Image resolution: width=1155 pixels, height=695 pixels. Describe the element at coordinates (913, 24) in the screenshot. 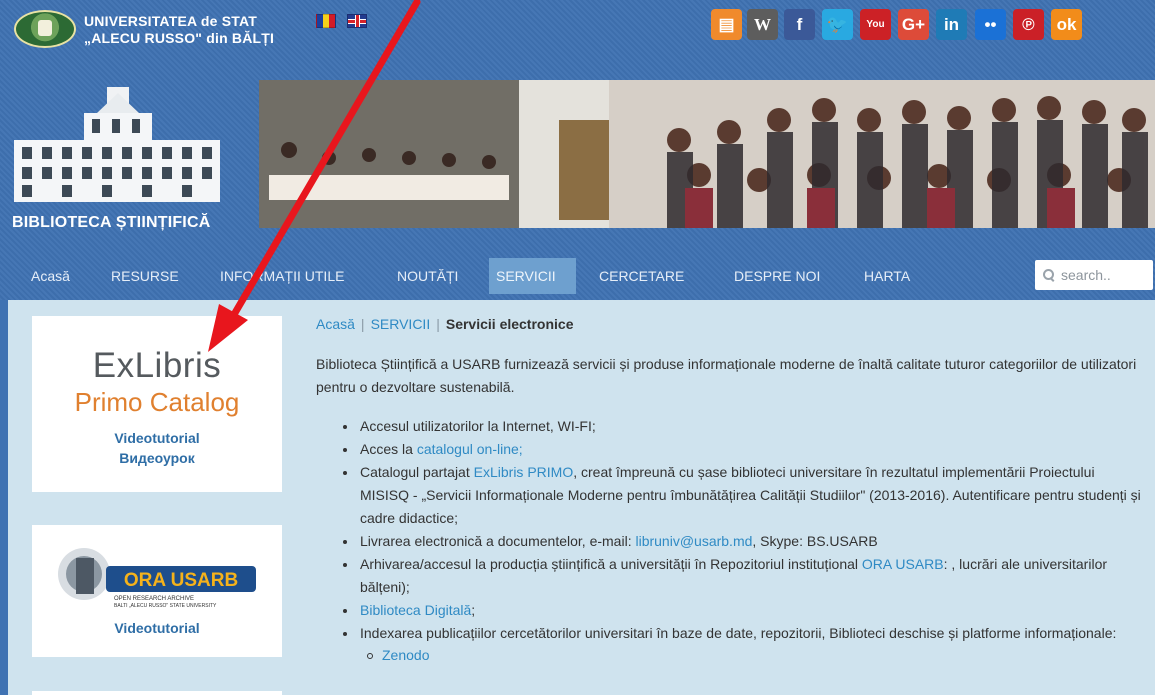

I see `google-plus-icon: G+` at that location.